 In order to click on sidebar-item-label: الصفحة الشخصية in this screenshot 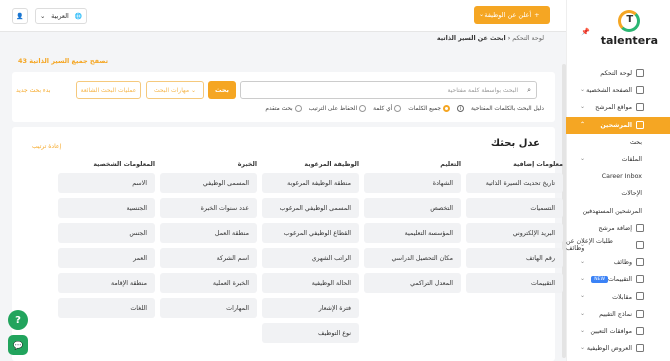, I will do `click(609, 91)`.